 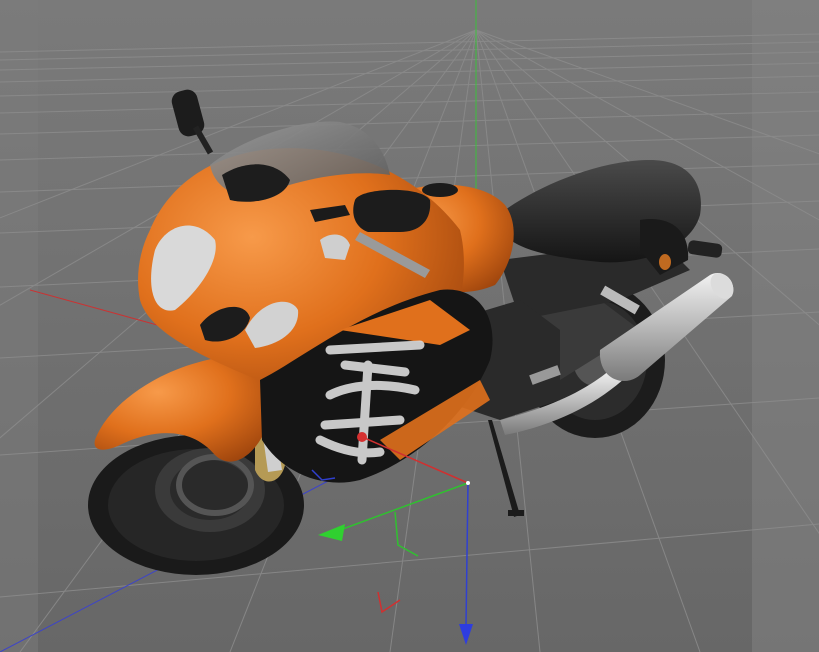 I want to click on right-mirror, so click(x=392, y=210).